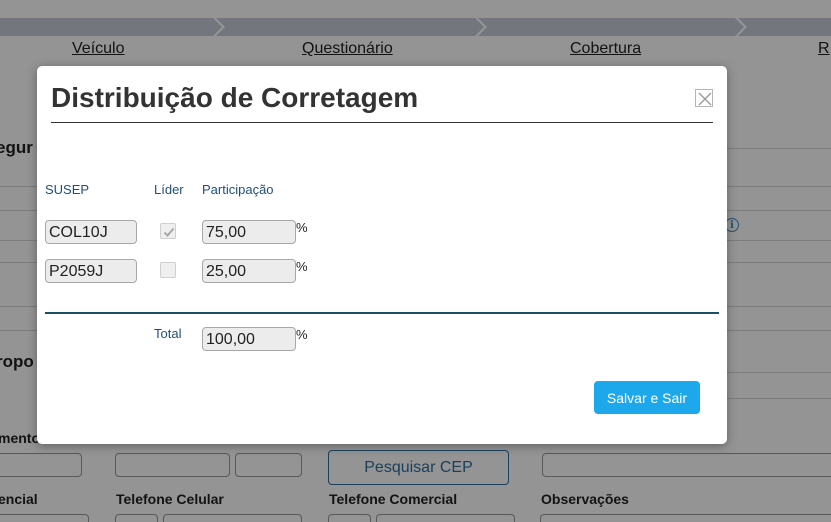 This screenshot has width=831, height=522. I want to click on check-icon, so click(169, 232).